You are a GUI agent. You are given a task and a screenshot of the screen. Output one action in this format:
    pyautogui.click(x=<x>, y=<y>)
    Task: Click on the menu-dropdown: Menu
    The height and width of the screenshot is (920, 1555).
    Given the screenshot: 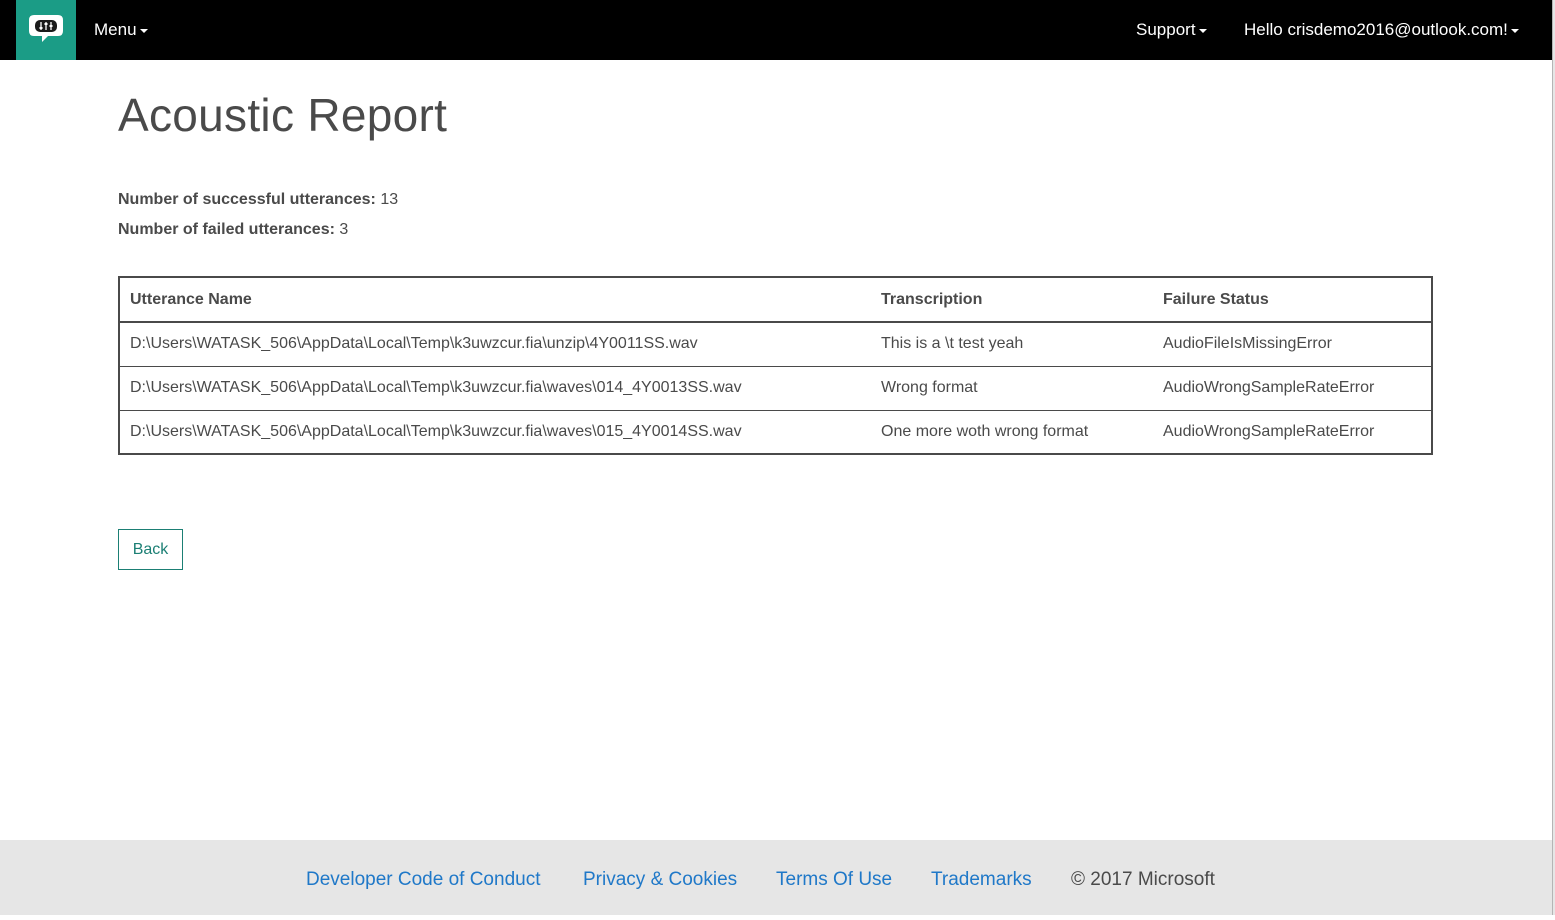 What is the action you would take?
    pyautogui.click(x=121, y=30)
    